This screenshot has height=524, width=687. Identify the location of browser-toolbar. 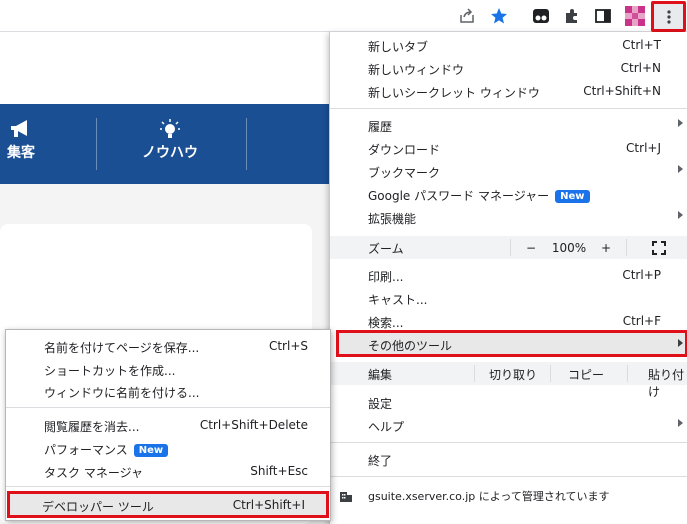
(343, 16).